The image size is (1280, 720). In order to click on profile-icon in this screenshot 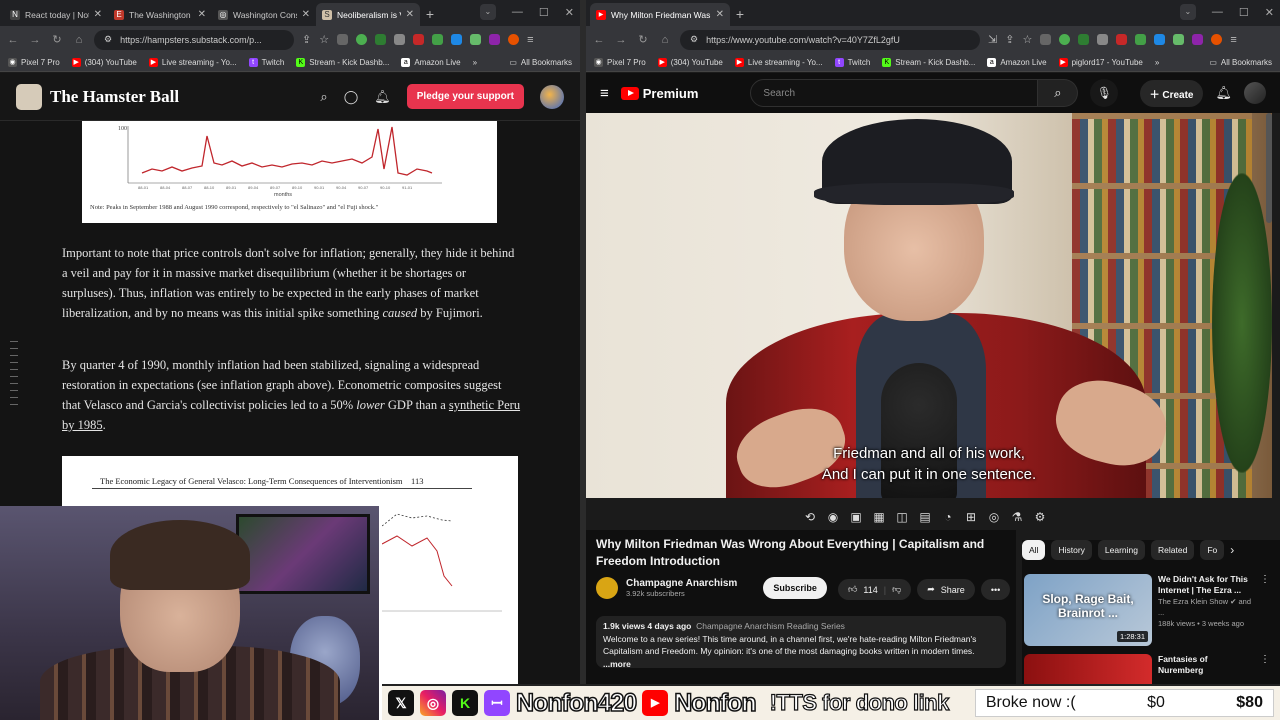, I will do `click(1217, 39)`.